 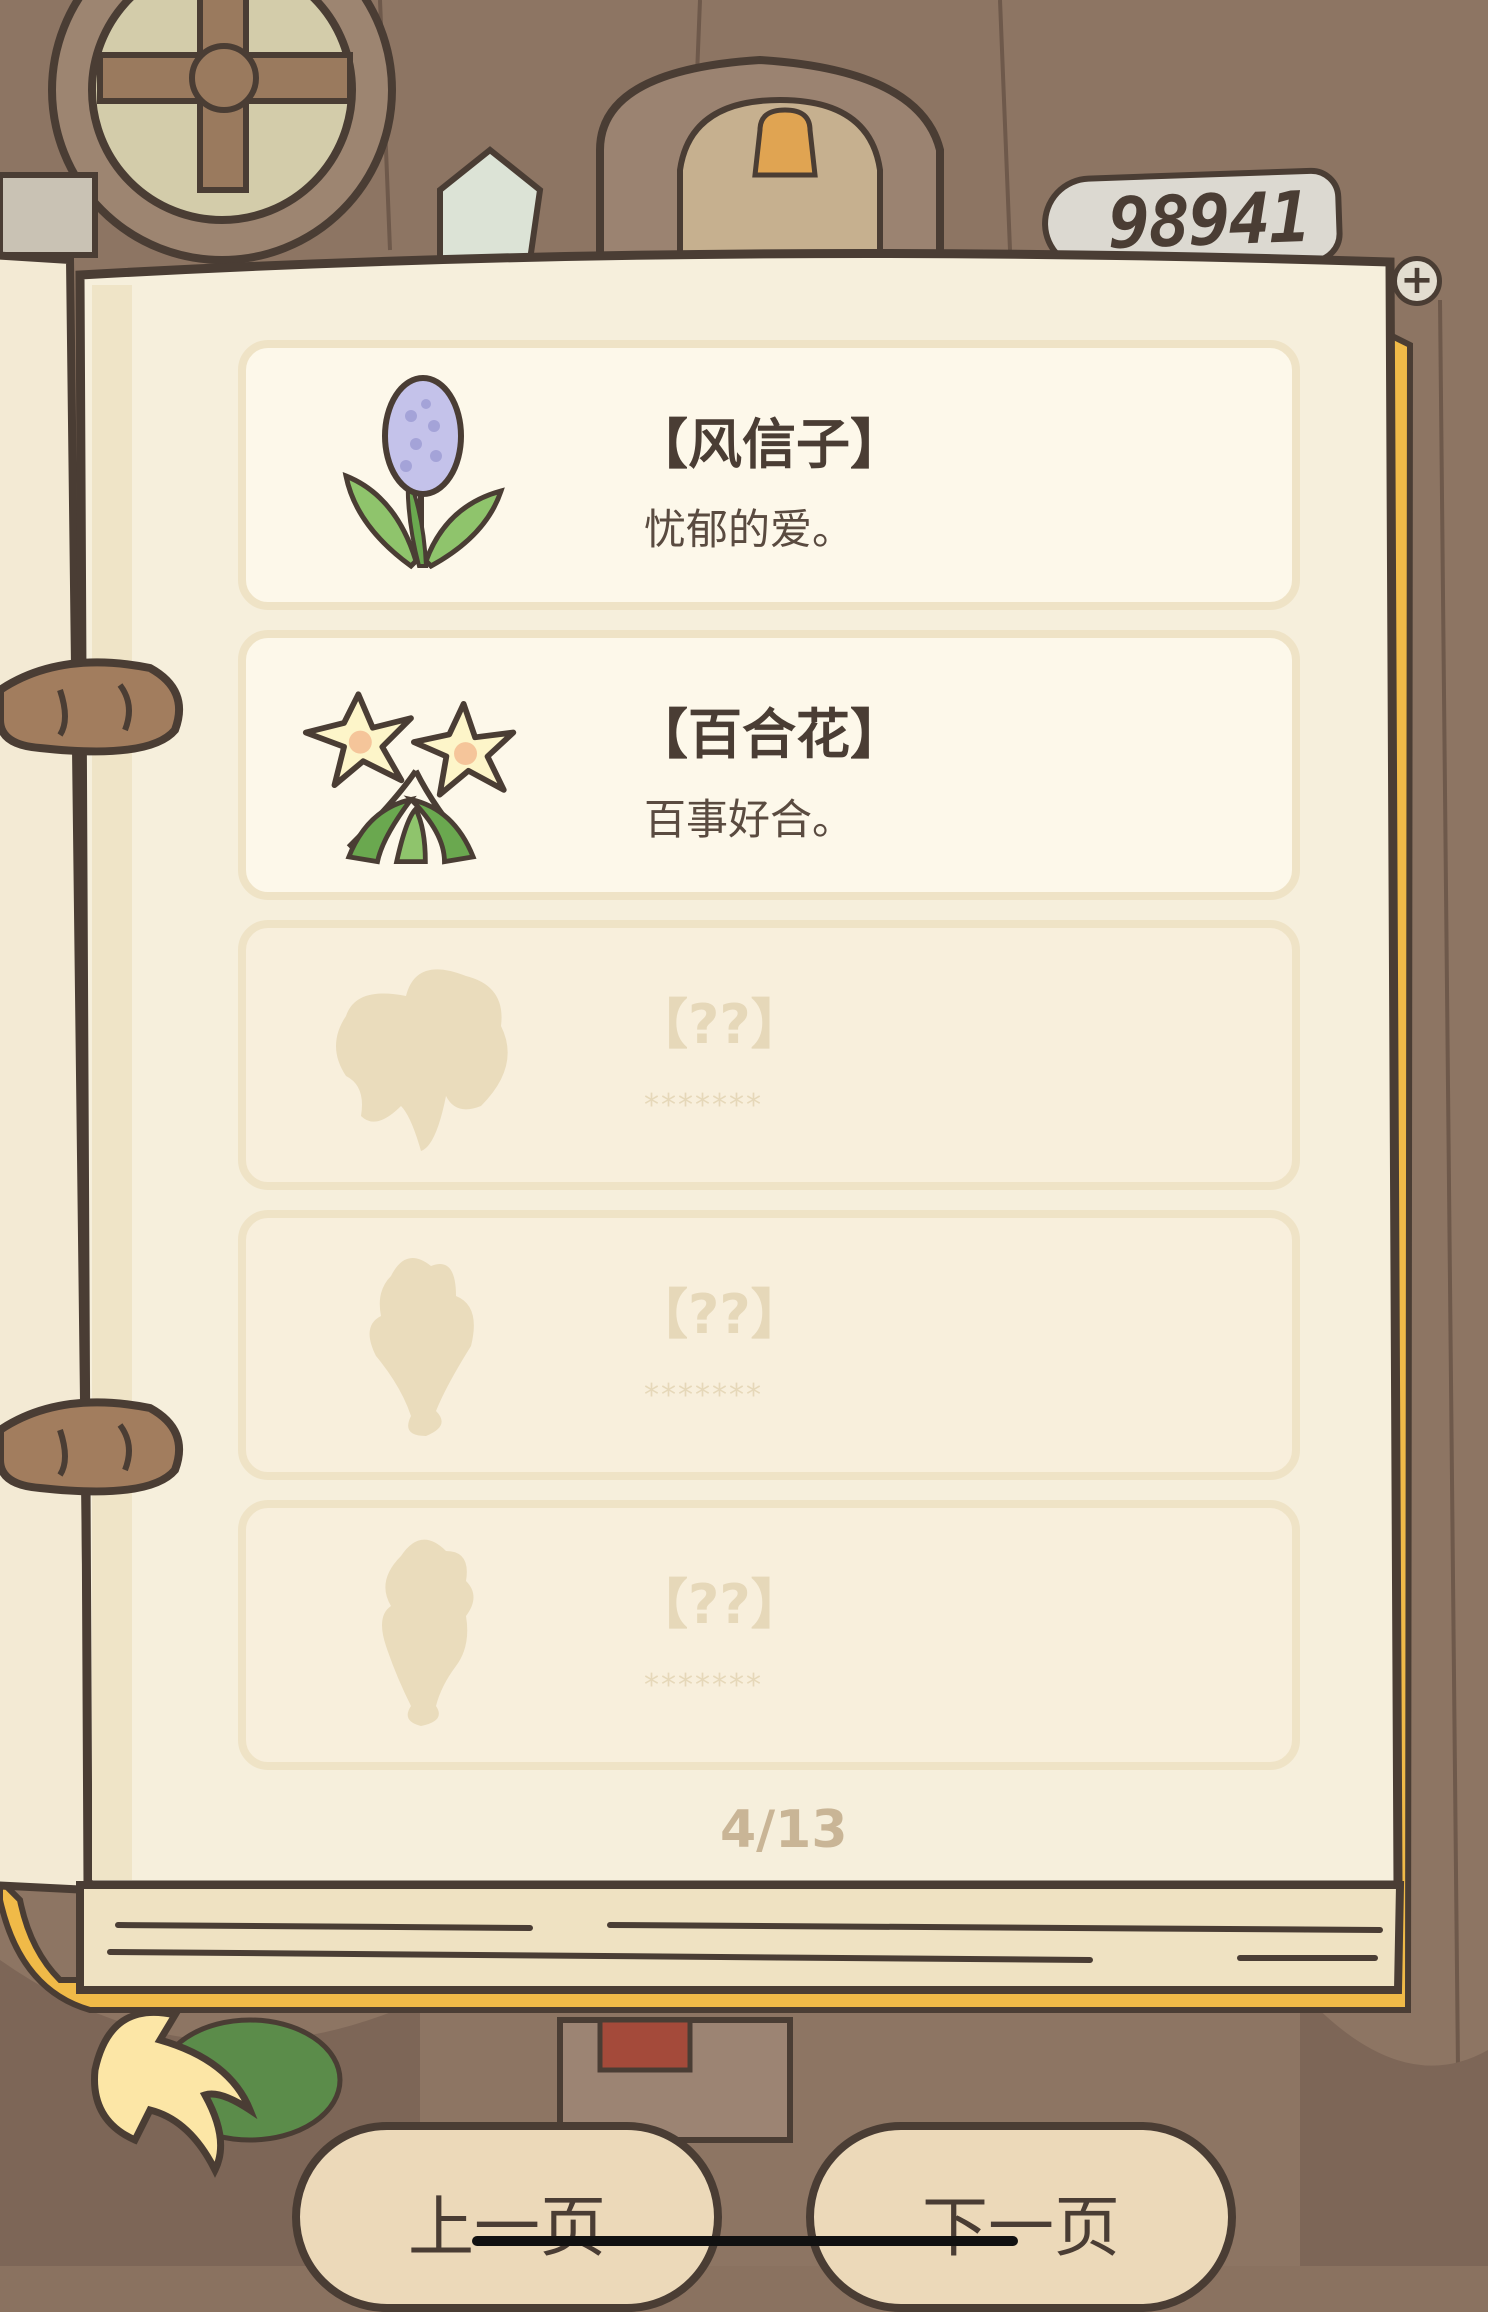 What do you see at coordinates (749, 819) in the screenshot?
I see `flower-description: 百事好合。` at bounding box center [749, 819].